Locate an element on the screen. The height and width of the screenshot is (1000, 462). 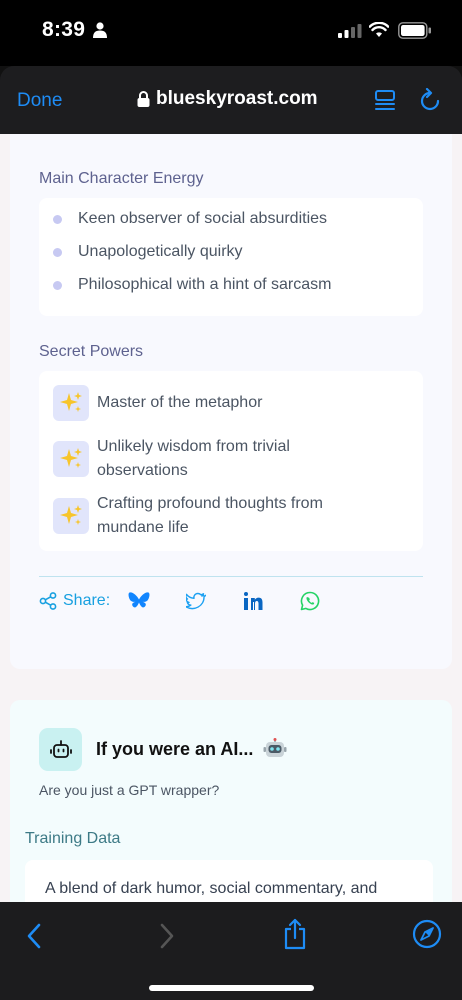
back-icon is located at coordinates (34, 936).